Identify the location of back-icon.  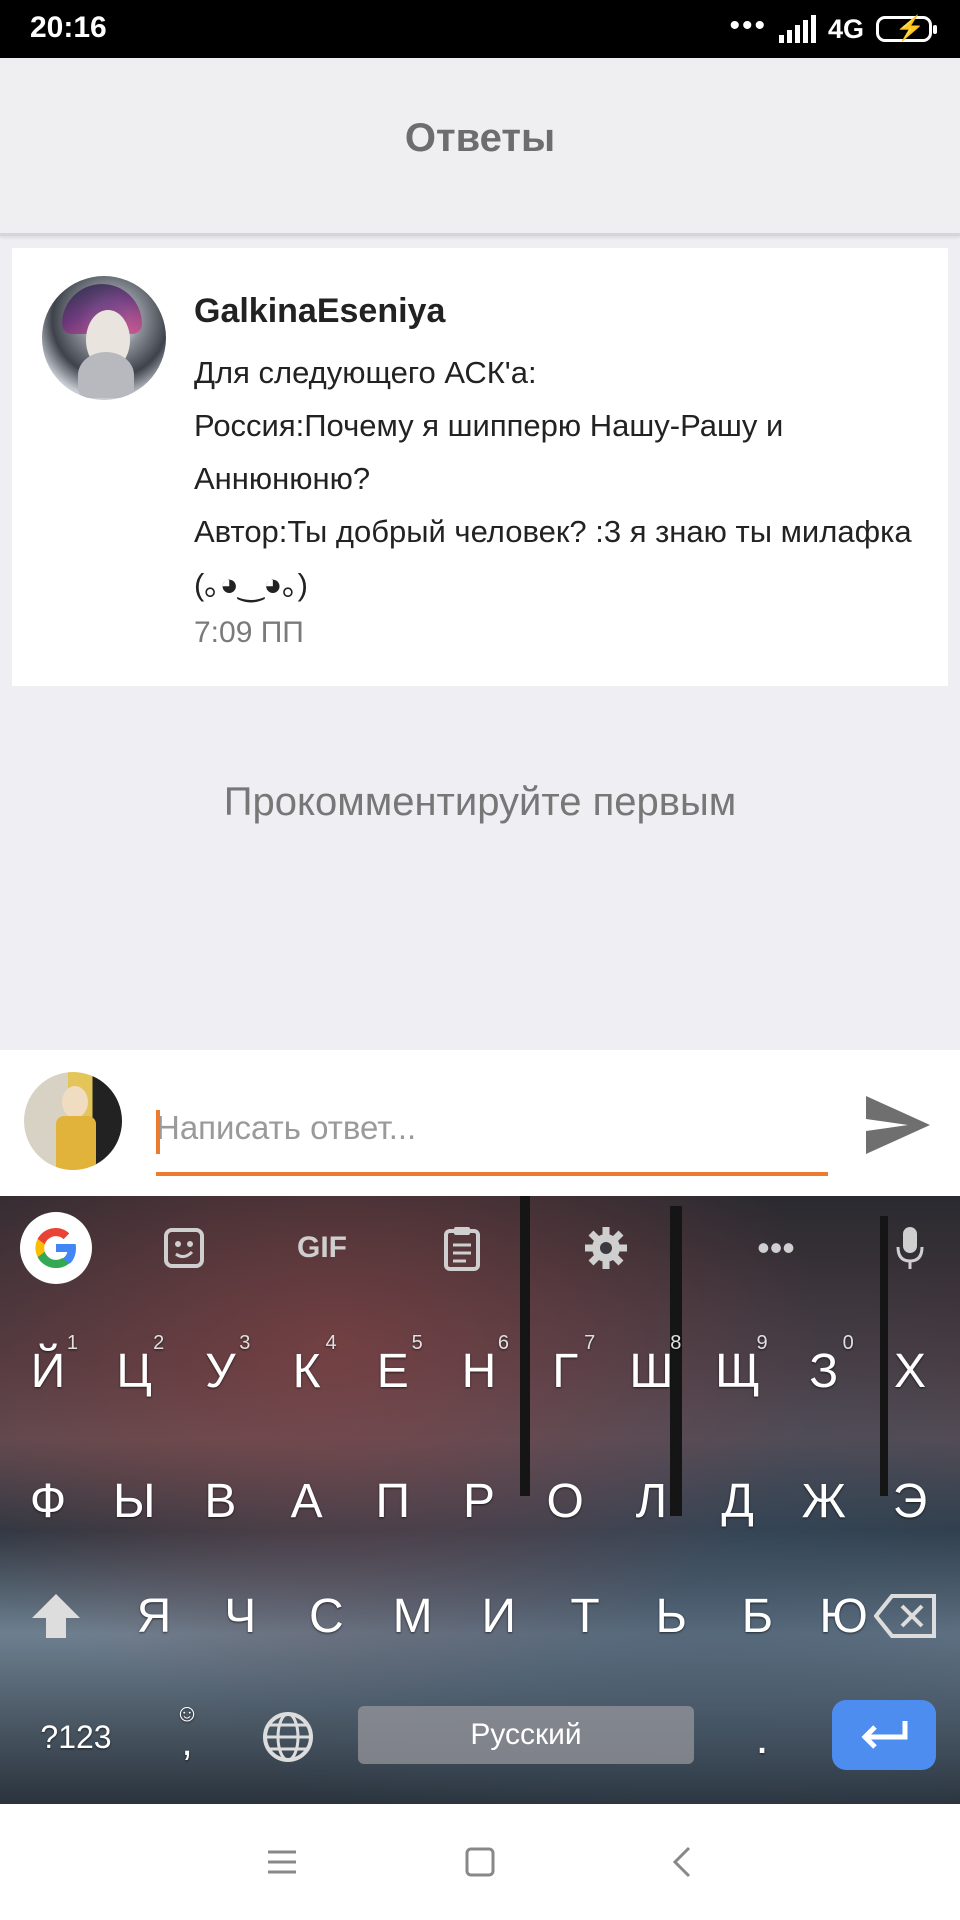
(681, 1862).